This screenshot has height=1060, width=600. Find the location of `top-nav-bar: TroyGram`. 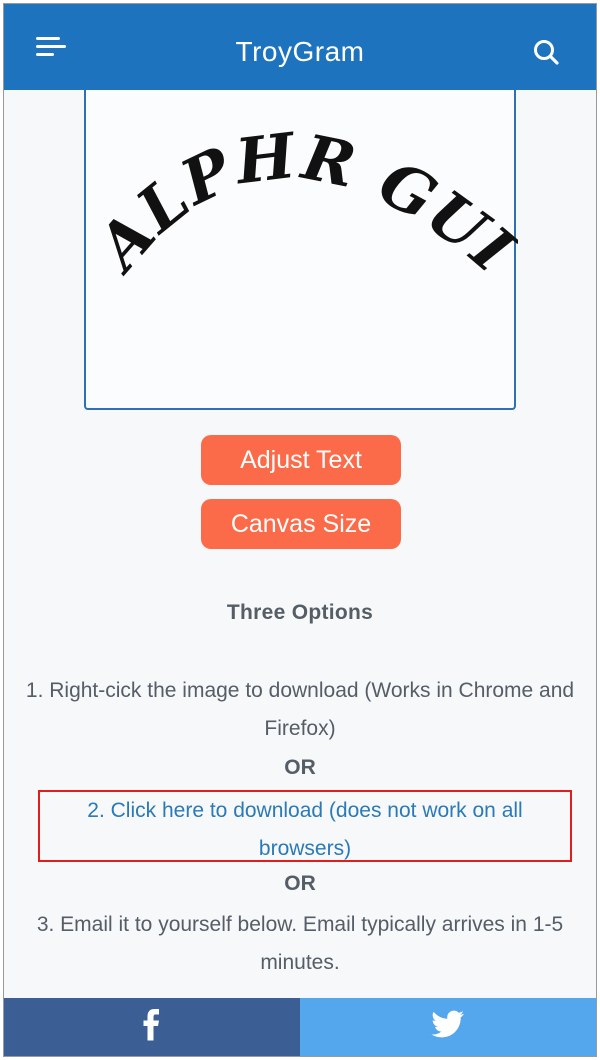

top-nav-bar: TroyGram is located at coordinates (300, 47).